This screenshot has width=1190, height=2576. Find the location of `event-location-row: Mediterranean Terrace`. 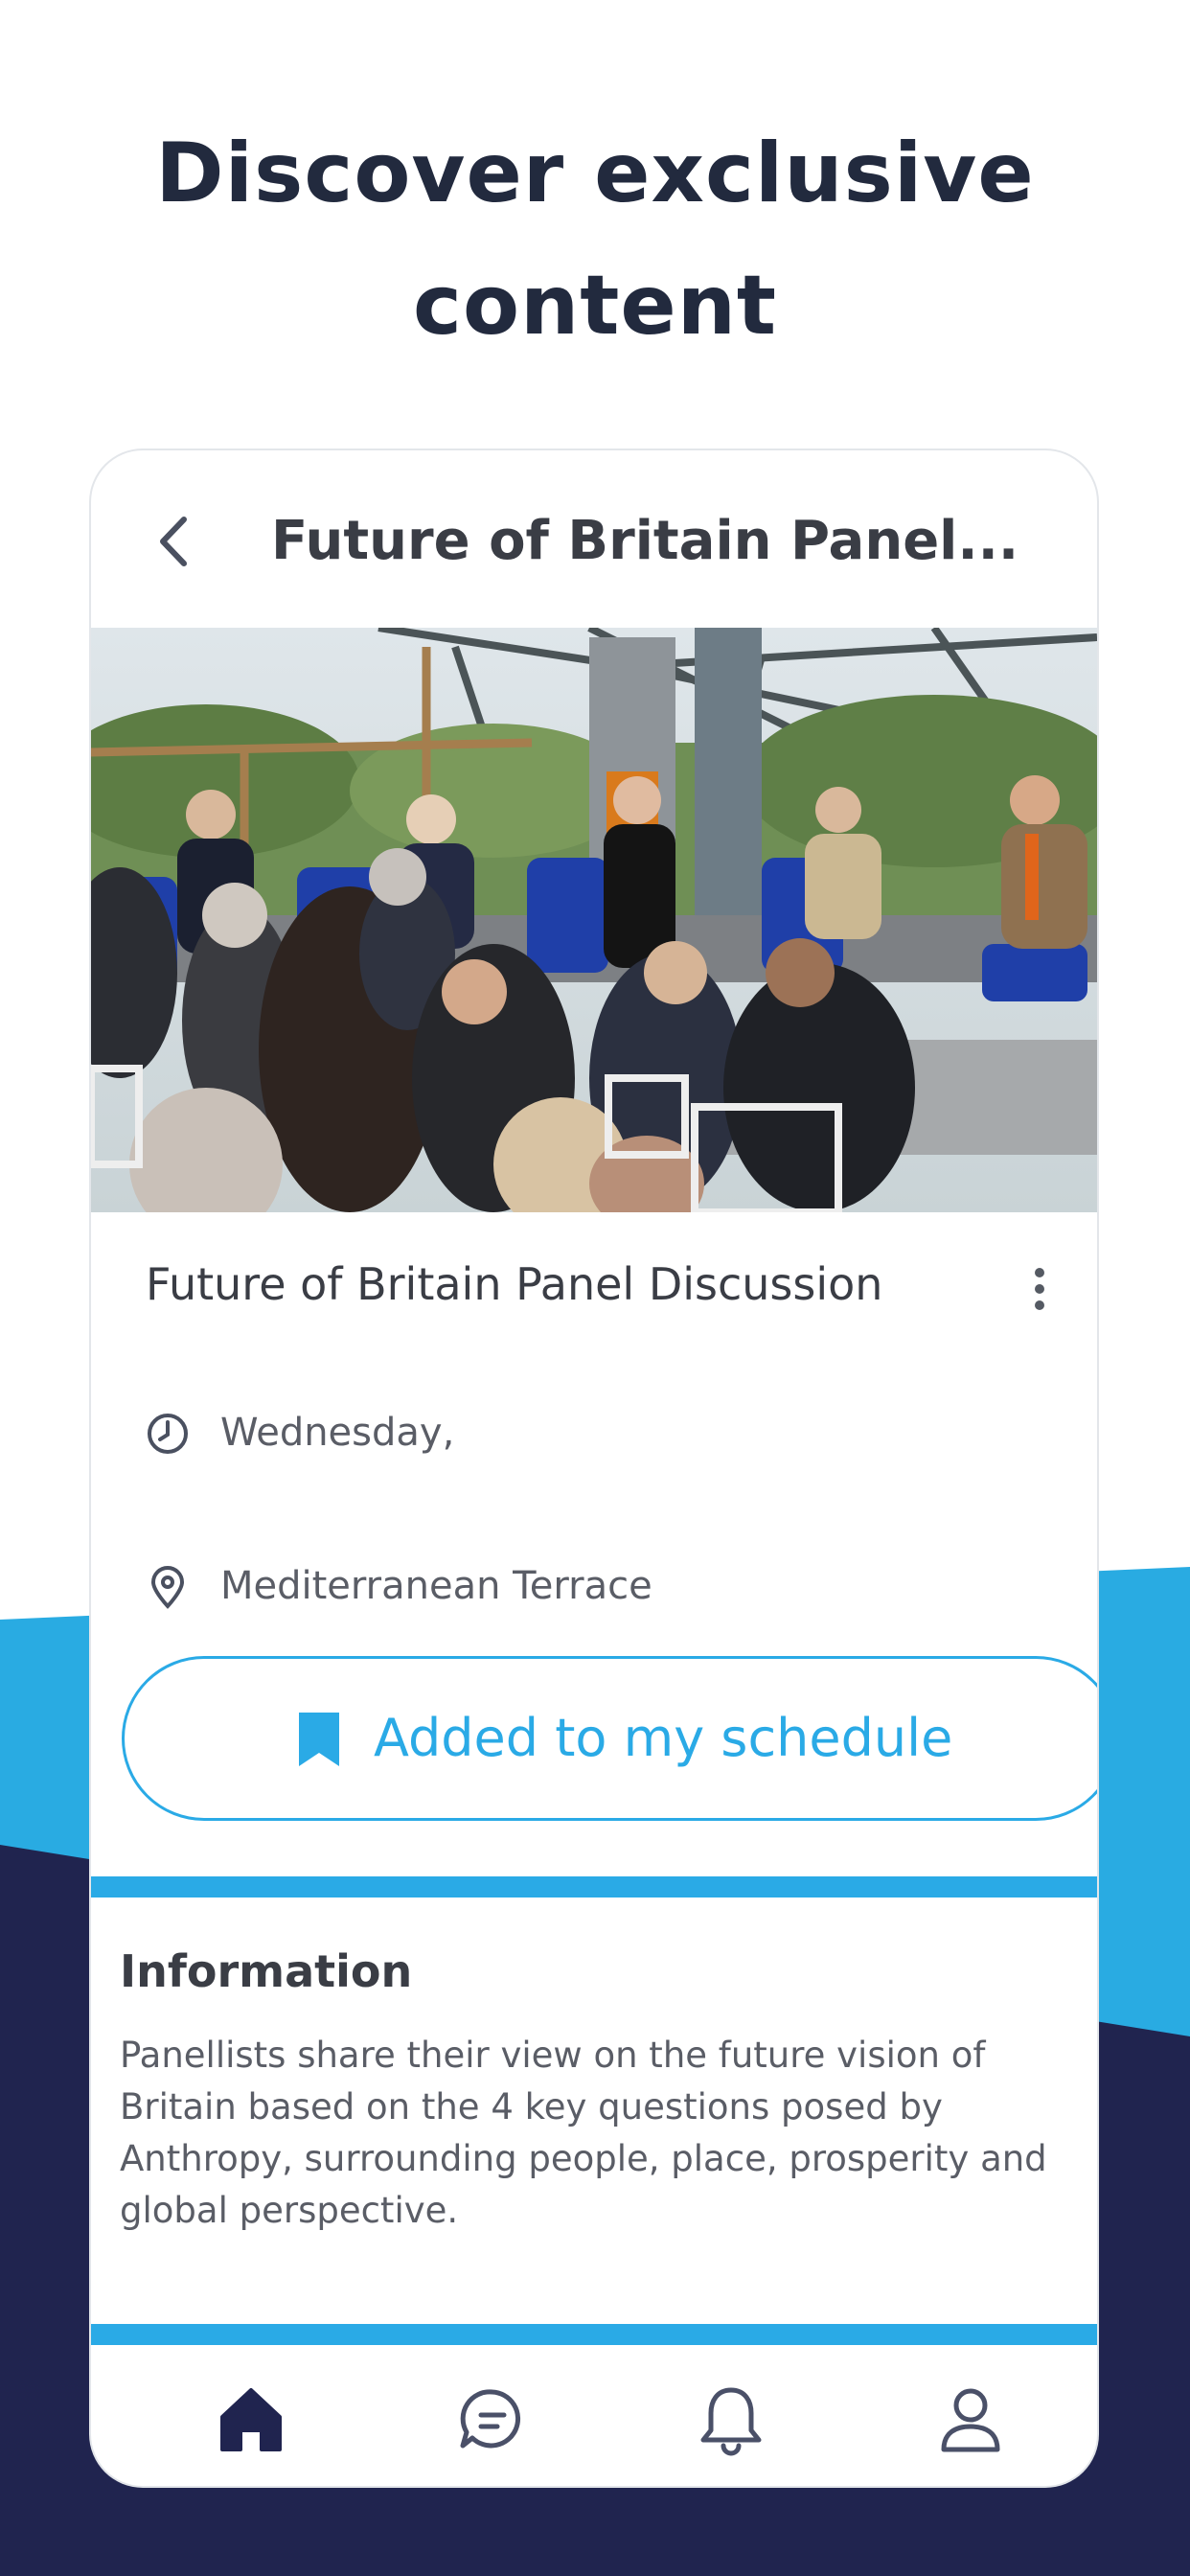

event-location-row: Mediterranean Terrace is located at coordinates (577, 1586).